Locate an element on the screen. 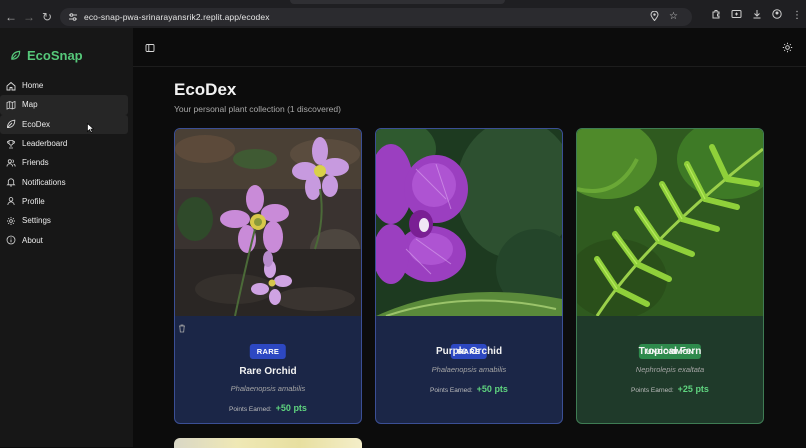 This screenshot has height=448, width=806. star-icon: ☆ is located at coordinates (673, 17).